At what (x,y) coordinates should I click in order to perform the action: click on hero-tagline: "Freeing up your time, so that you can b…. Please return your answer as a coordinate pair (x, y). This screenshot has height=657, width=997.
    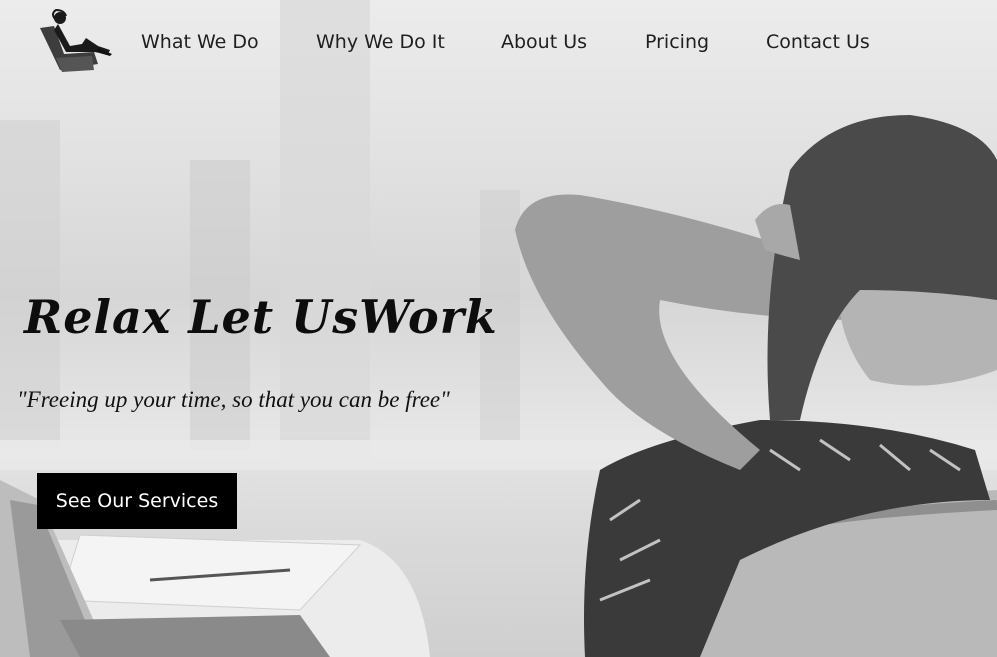
    Looking at the image, I should click on (233, 399).